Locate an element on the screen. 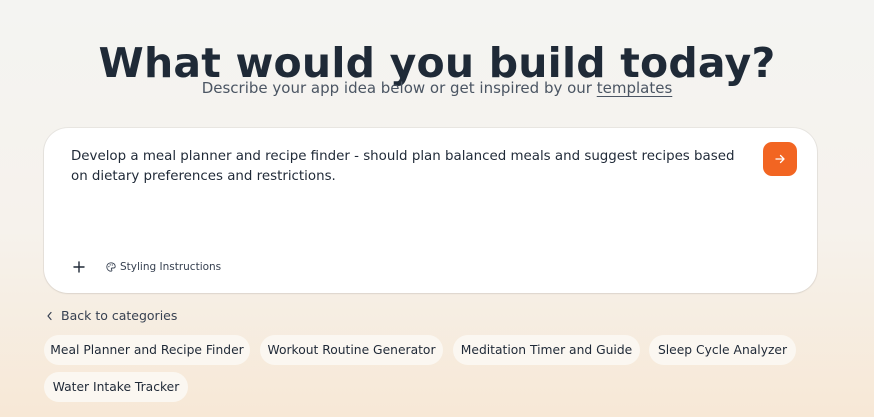 The image size is (874, 417). back-to-categories-link: Back to categories is located at coordinates (111, 315).